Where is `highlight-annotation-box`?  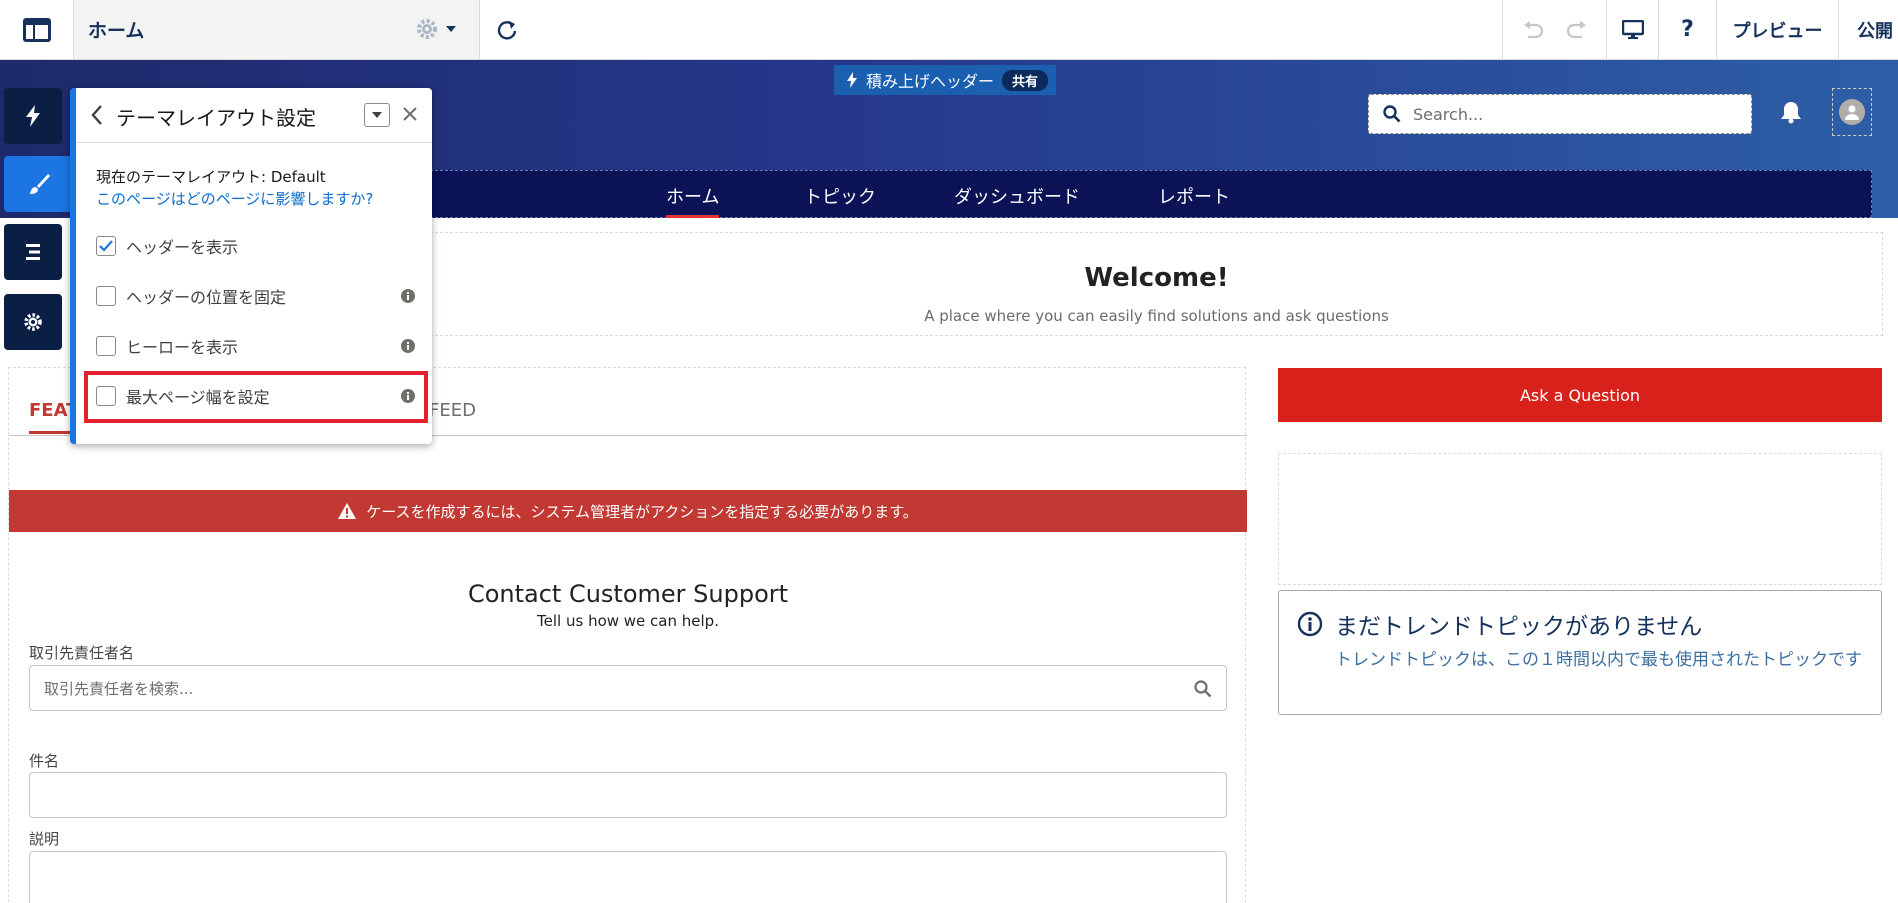 highlight-annotation-box is located at coordinates (256, 397).